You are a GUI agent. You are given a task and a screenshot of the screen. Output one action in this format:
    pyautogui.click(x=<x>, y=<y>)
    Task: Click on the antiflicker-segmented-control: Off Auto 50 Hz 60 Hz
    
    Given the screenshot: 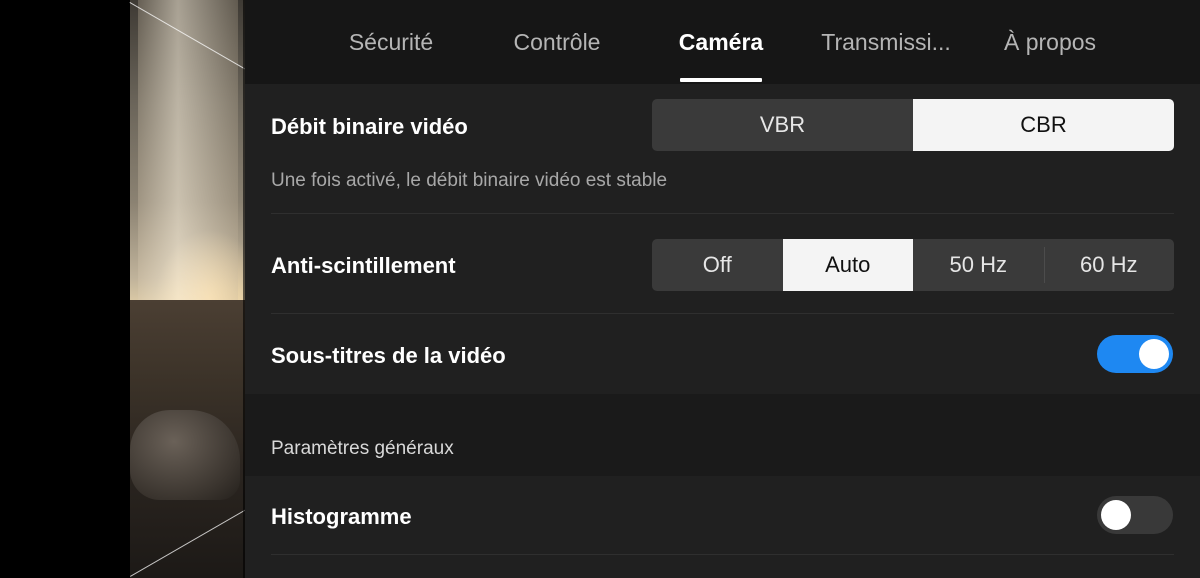 What is the action you would take?
    pyautogui.click(x=913, y=265)
    